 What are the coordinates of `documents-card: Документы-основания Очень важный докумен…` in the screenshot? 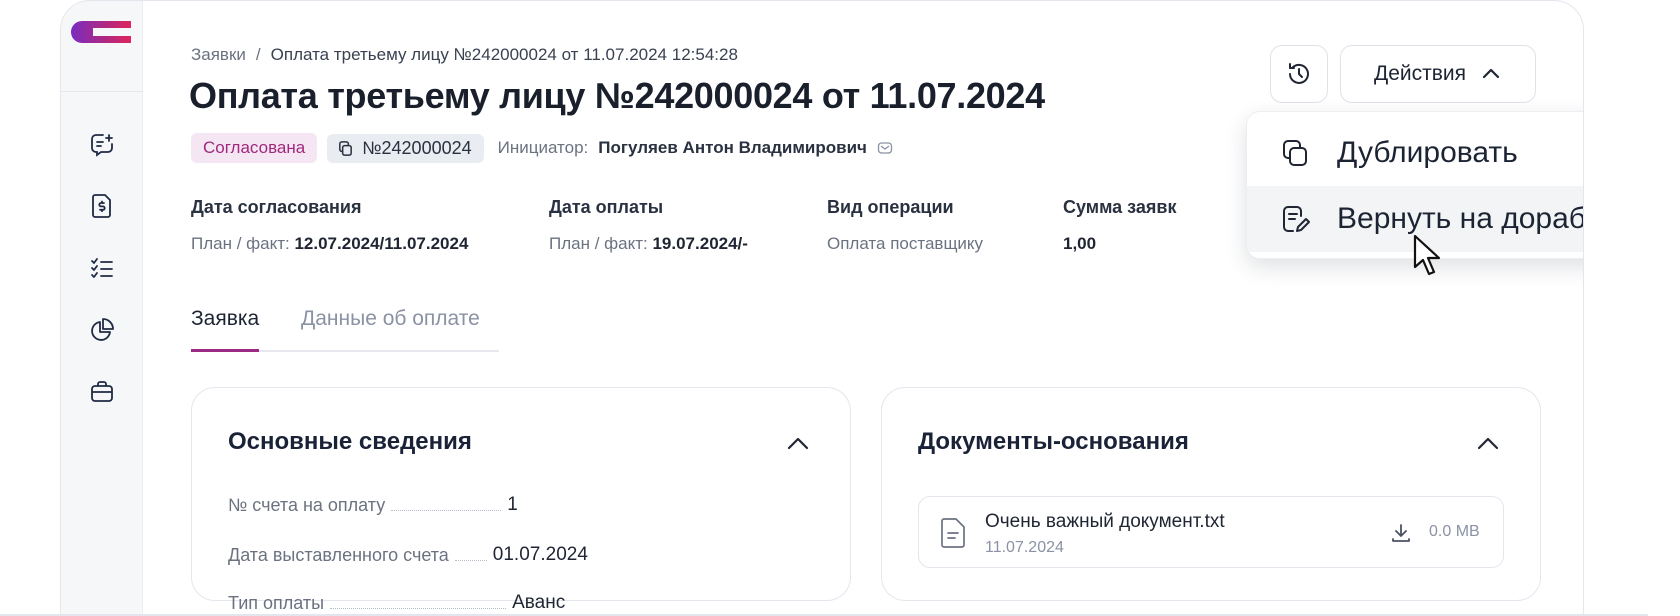 It's located at (1211, 494).